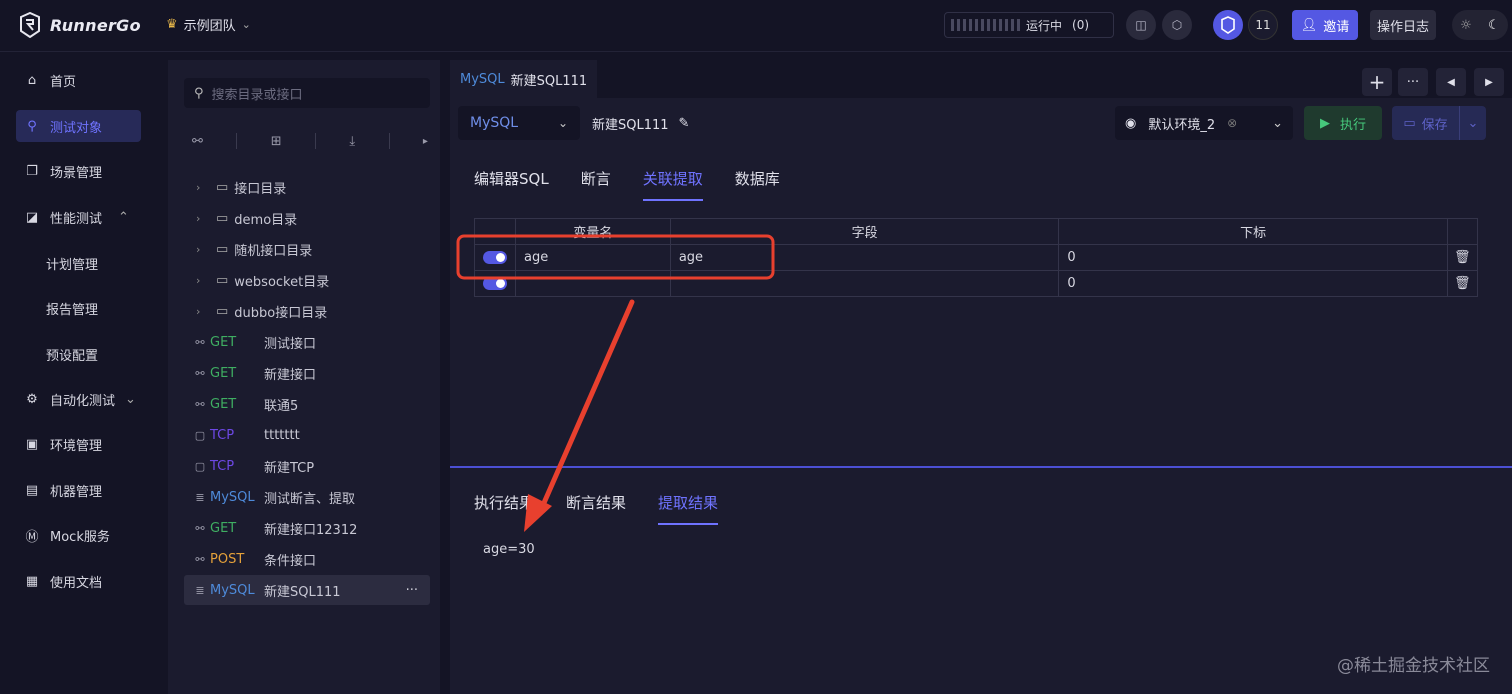  What do you see at coordinates (672, 184) in the screenshot?
I see `tab-extraction: 关联提取` at bounding box center [672, 184].